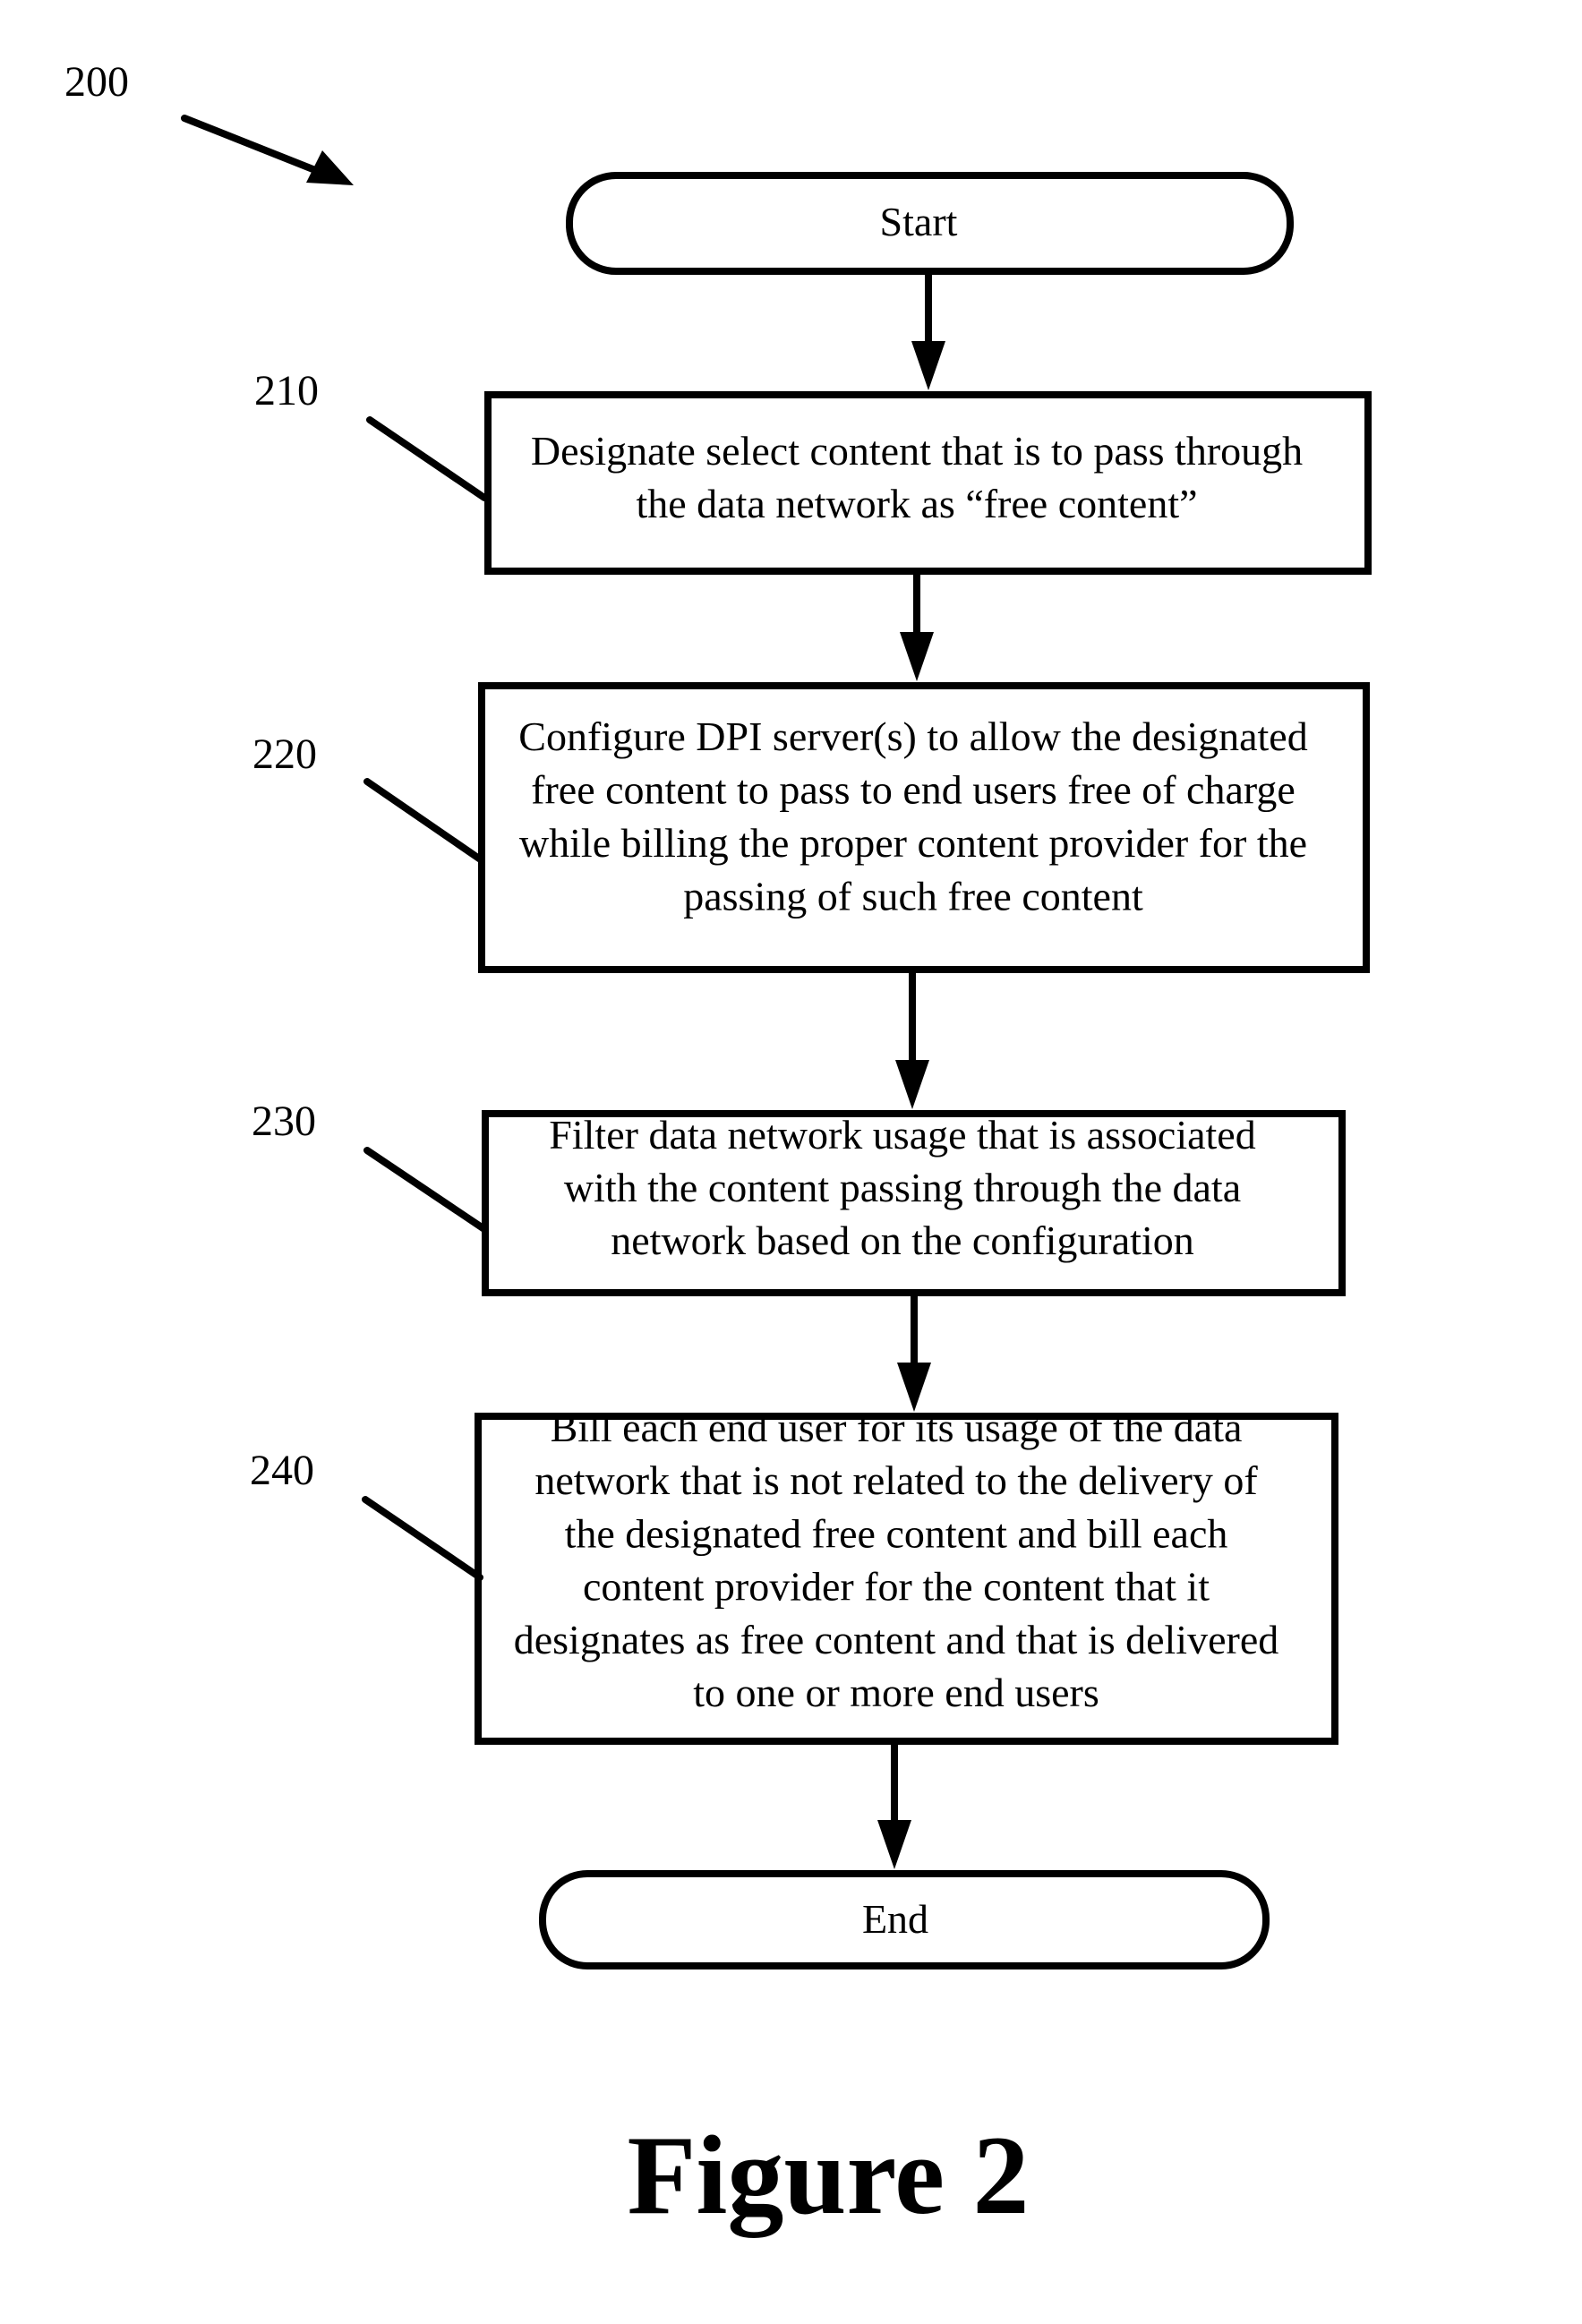  Describe the element at coordinates (286, 390) in the screenshot. I see `step-reference-number: 210` at that location.